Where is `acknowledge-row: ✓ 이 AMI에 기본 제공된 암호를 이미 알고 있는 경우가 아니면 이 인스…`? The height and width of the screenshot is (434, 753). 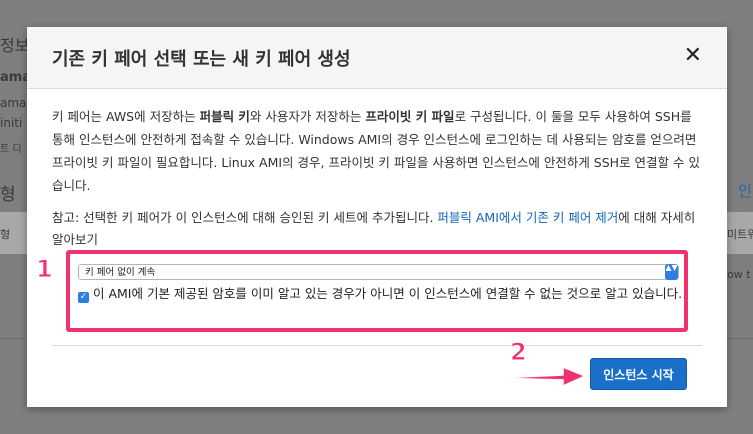 acknowledge-row: ✓ 이 AMI에 기본 제공된 암호를 이미 알고 있는 경우가 아니면 이 인스… is located at coordinates (380, 294).